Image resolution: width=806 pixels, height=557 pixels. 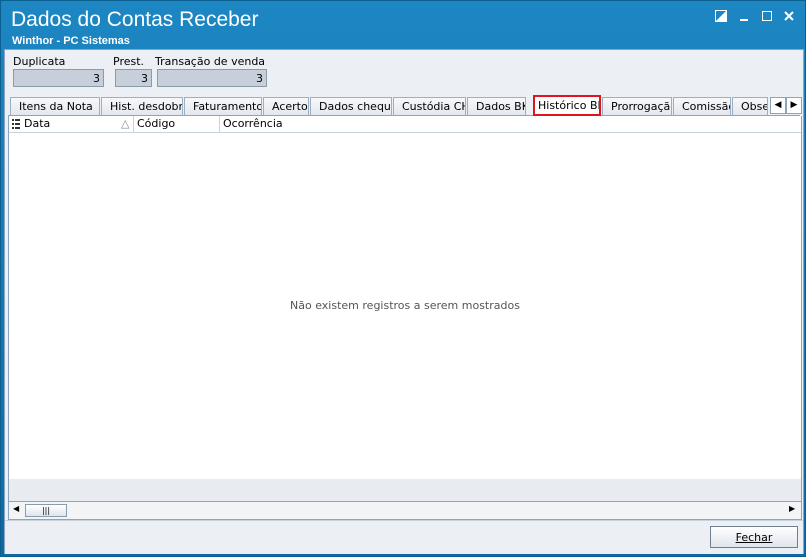 I want to click on prest-label: Prest., so click(x=129, y=61).